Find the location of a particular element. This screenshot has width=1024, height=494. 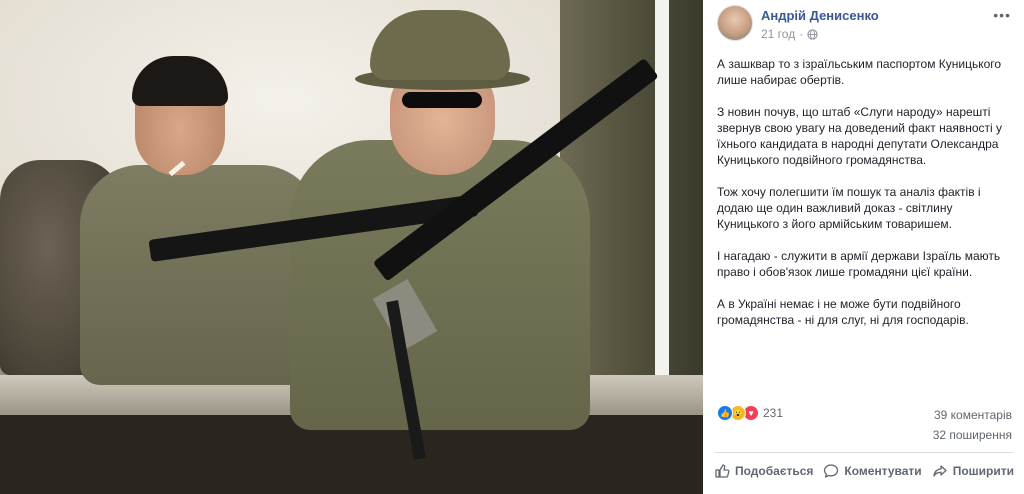

comment-button: Коментувати is located at coordinates (872, 471).